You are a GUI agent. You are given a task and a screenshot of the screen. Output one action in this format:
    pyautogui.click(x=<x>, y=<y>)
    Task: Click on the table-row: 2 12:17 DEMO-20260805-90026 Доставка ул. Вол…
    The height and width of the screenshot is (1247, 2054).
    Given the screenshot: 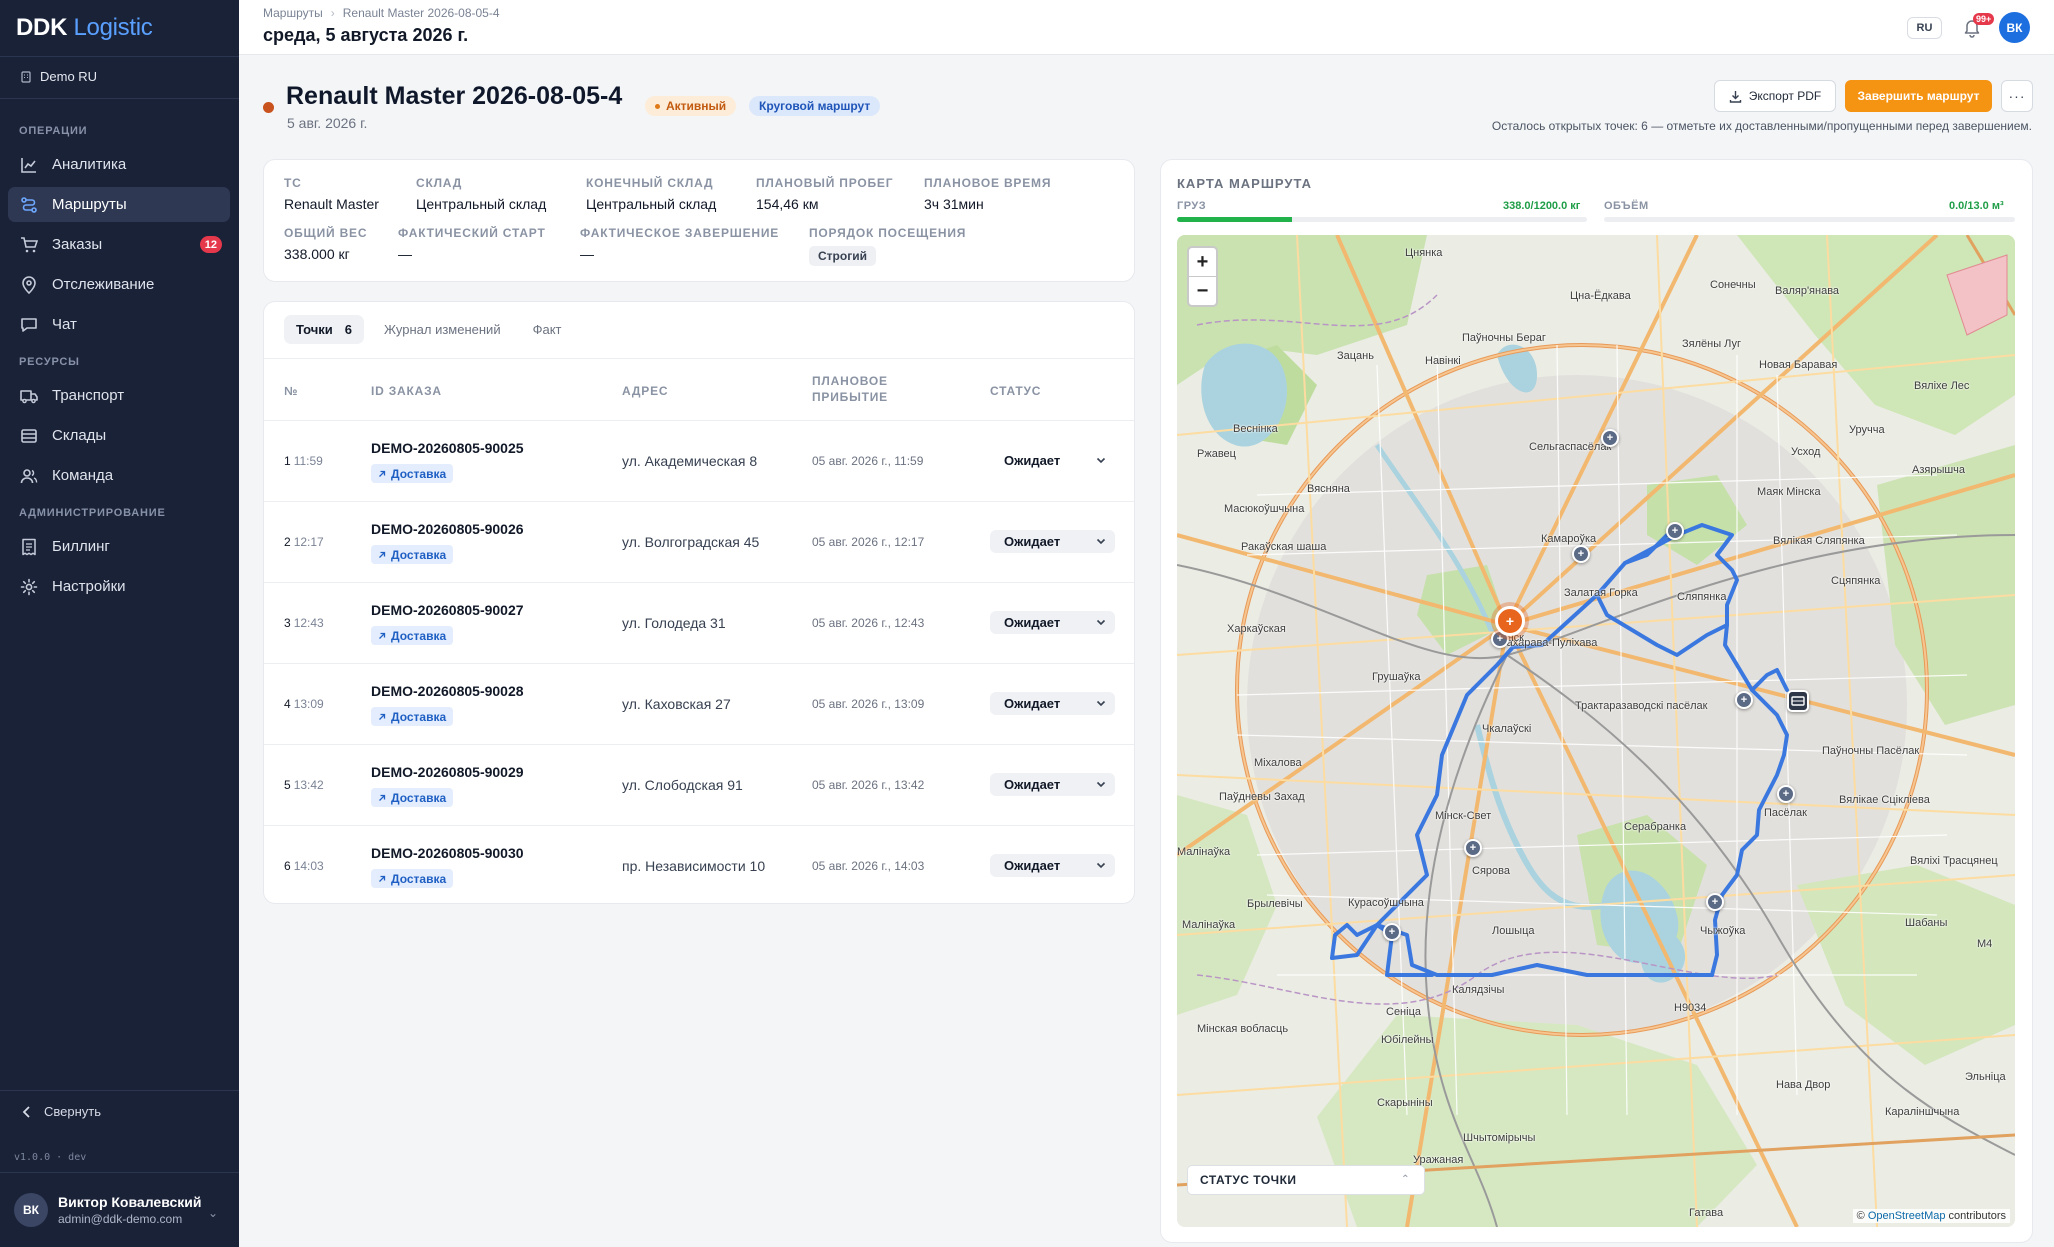 What is the action you would take?
    pyautogui.click(x=699, y=542)
    